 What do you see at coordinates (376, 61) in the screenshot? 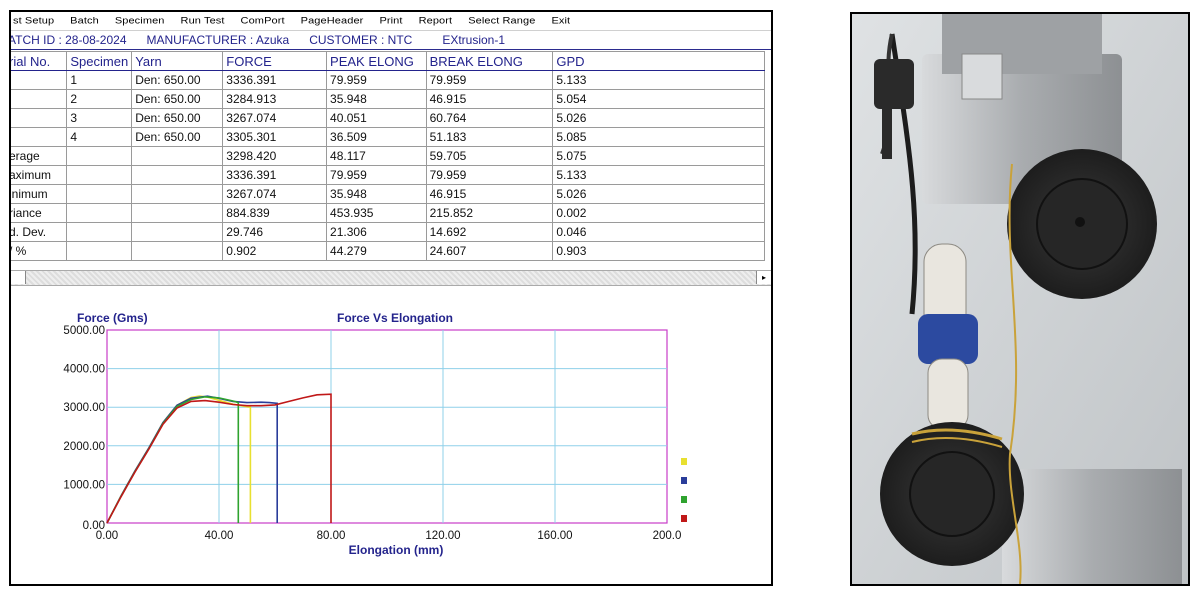
I see `column-header: PEAK ELONG` at bounding box center [376, 61].